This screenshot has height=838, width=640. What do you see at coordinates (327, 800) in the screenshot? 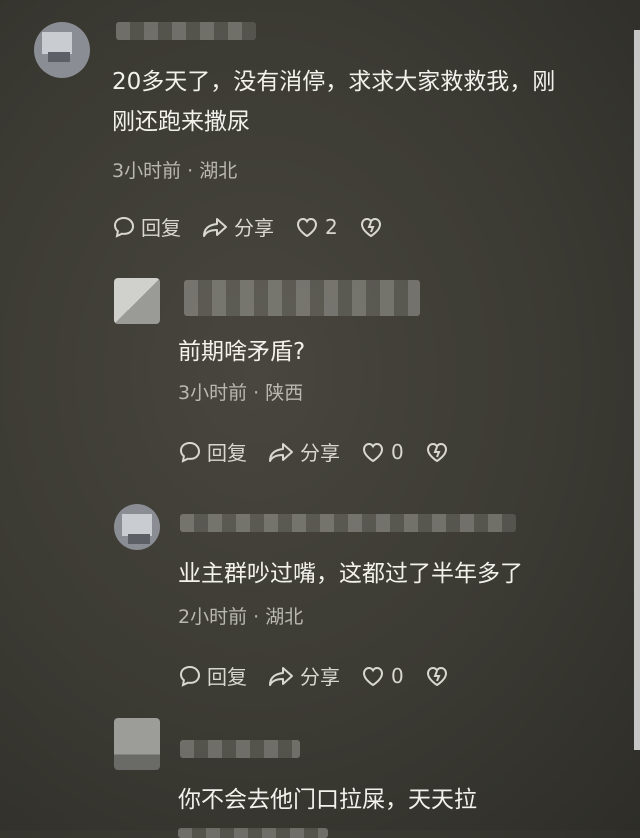
I see `comment-text: 你不会去他门口拉屎，天天拉` at bounding box center [327, 800].